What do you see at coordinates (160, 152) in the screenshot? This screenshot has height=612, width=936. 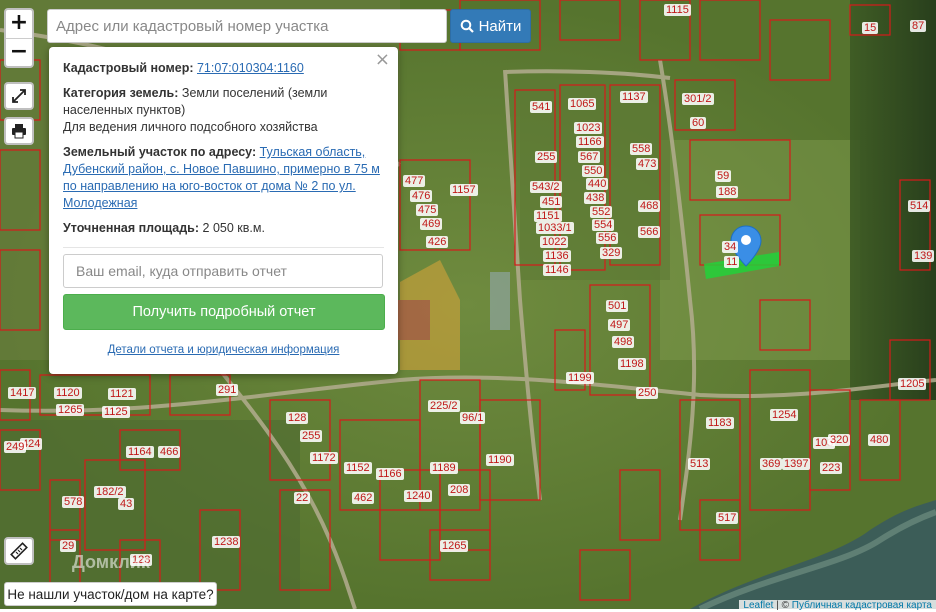 I see `address-label: Земельный участок по адресу:` at bounding box center [160, 152].